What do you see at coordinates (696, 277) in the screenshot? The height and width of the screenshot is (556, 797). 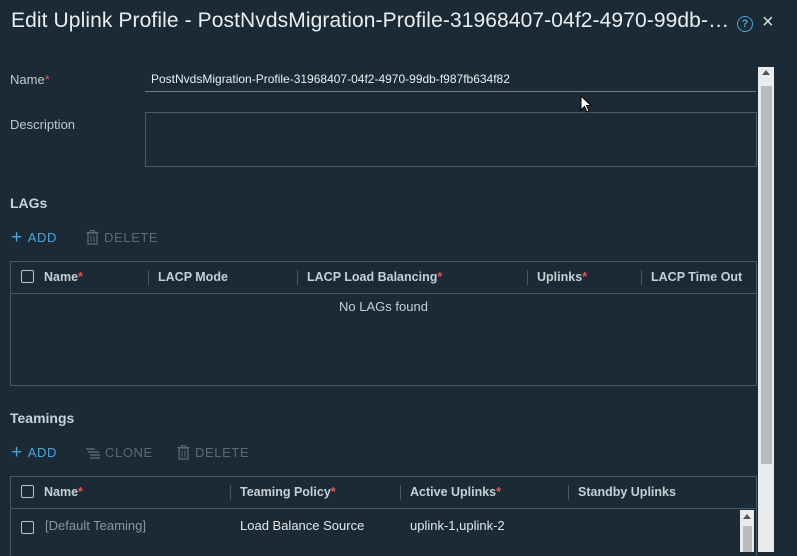 I see `lags-col-lacp-time-out: LACP Time Out` at bounding box center [696, 277].